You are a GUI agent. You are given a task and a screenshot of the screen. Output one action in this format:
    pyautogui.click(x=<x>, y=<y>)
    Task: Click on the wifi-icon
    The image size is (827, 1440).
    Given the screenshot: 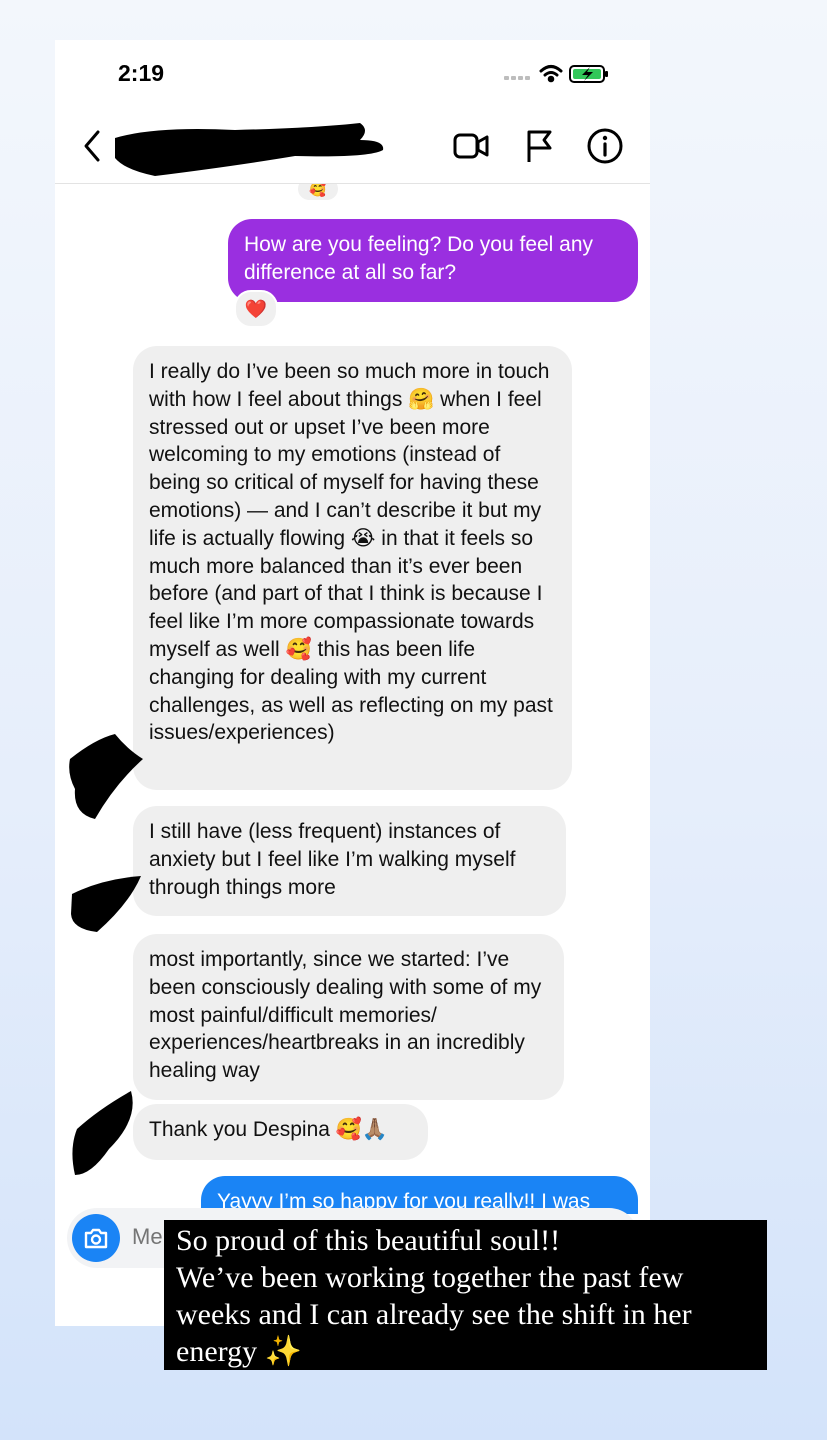 What is the action you would take?
    pyautogui.click(x=551, y=74)
    